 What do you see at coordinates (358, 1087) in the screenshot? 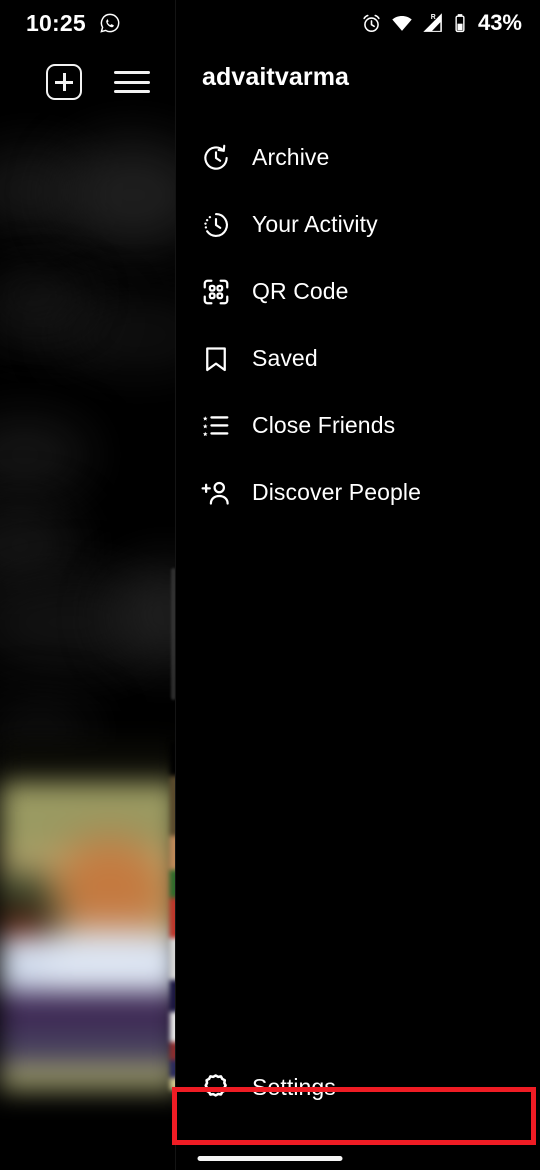
I see `menu-item-settings: Settings` at bounding box center [358, 1087].